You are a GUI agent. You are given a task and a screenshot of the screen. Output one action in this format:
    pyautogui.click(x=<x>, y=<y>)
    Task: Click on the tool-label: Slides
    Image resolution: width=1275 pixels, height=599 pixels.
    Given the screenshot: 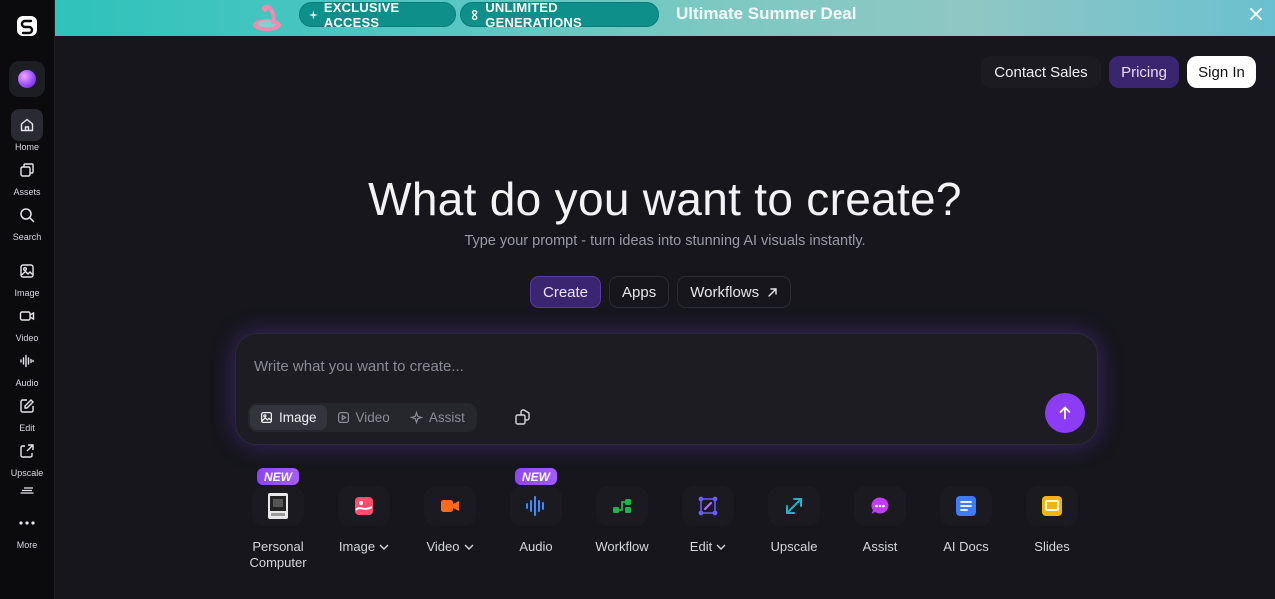 What is the action you would take?
    pyautogui.click(x=1052, y=546)
    